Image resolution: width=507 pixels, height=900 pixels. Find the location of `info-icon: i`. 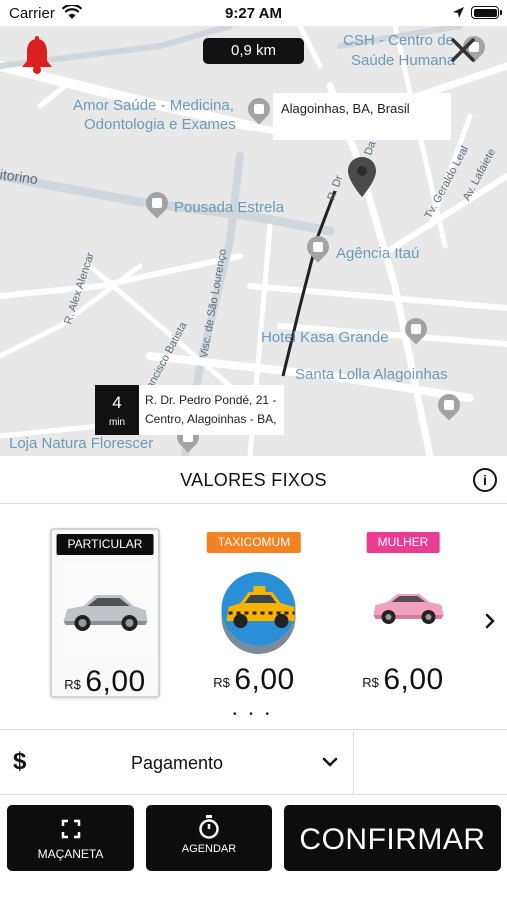

info-icon: i is located at coordinates (485, 480).